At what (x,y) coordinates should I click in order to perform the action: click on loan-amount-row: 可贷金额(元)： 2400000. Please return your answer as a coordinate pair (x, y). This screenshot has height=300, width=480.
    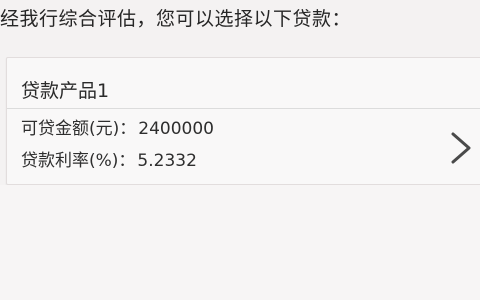
    Looking at the image, I should click on (117, 126).